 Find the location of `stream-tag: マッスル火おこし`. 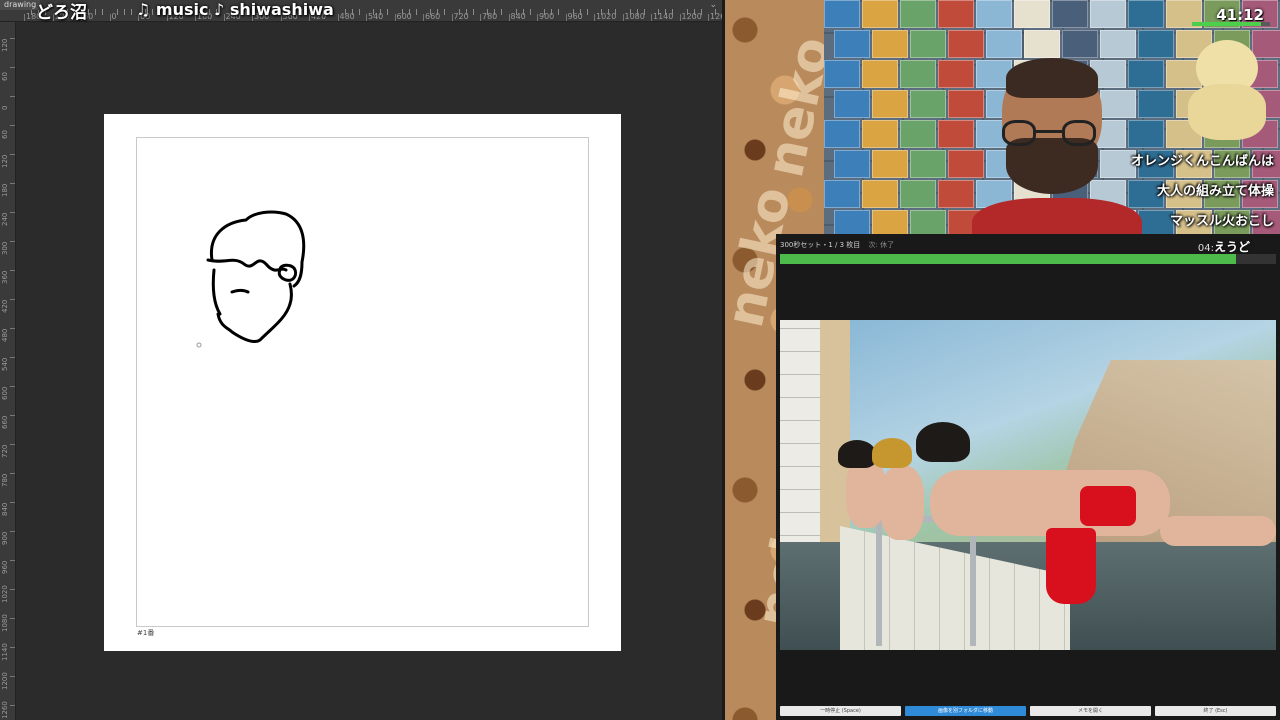

stream-tag: マッスル火おこし is located at coordinates (1221, 221).